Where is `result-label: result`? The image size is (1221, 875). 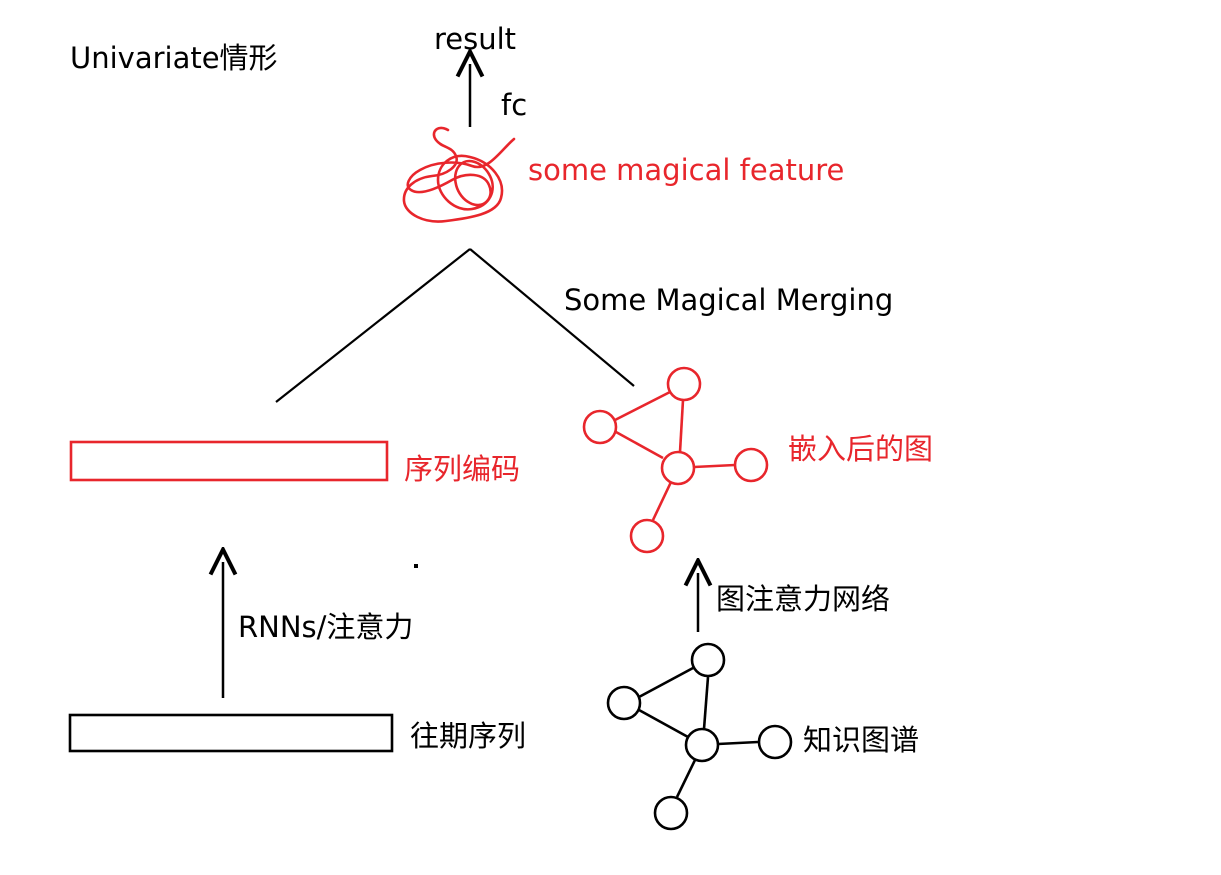
result-label: result is located at coordinates (475, 39).